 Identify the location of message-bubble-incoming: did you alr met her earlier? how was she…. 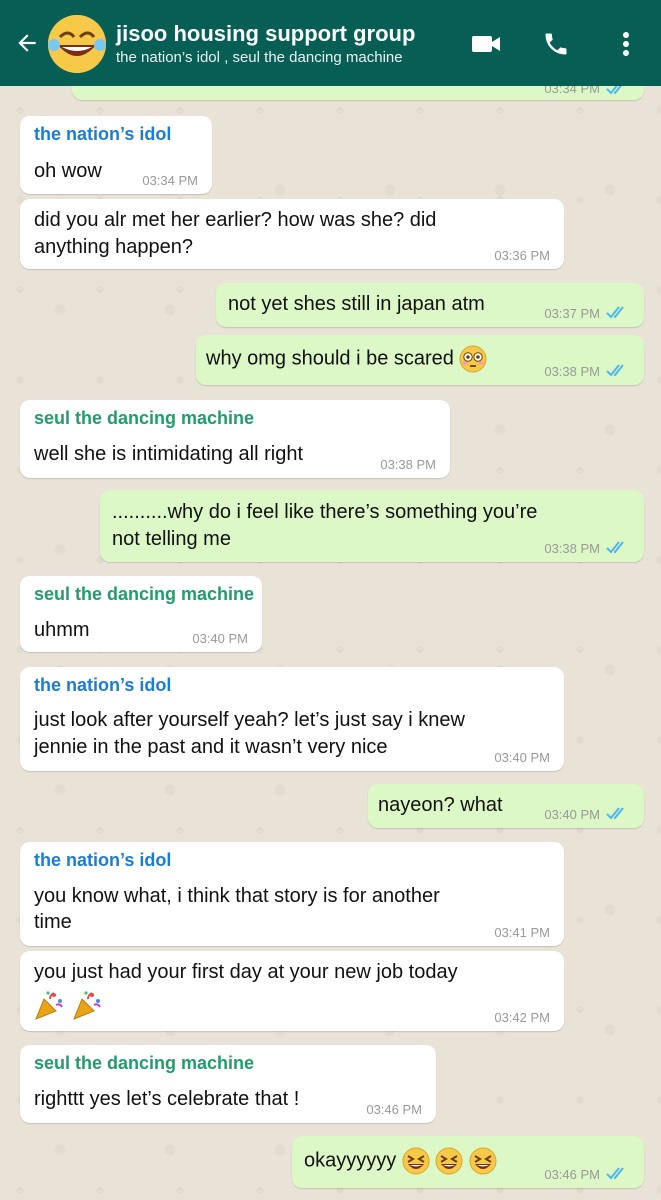
(292, 234).